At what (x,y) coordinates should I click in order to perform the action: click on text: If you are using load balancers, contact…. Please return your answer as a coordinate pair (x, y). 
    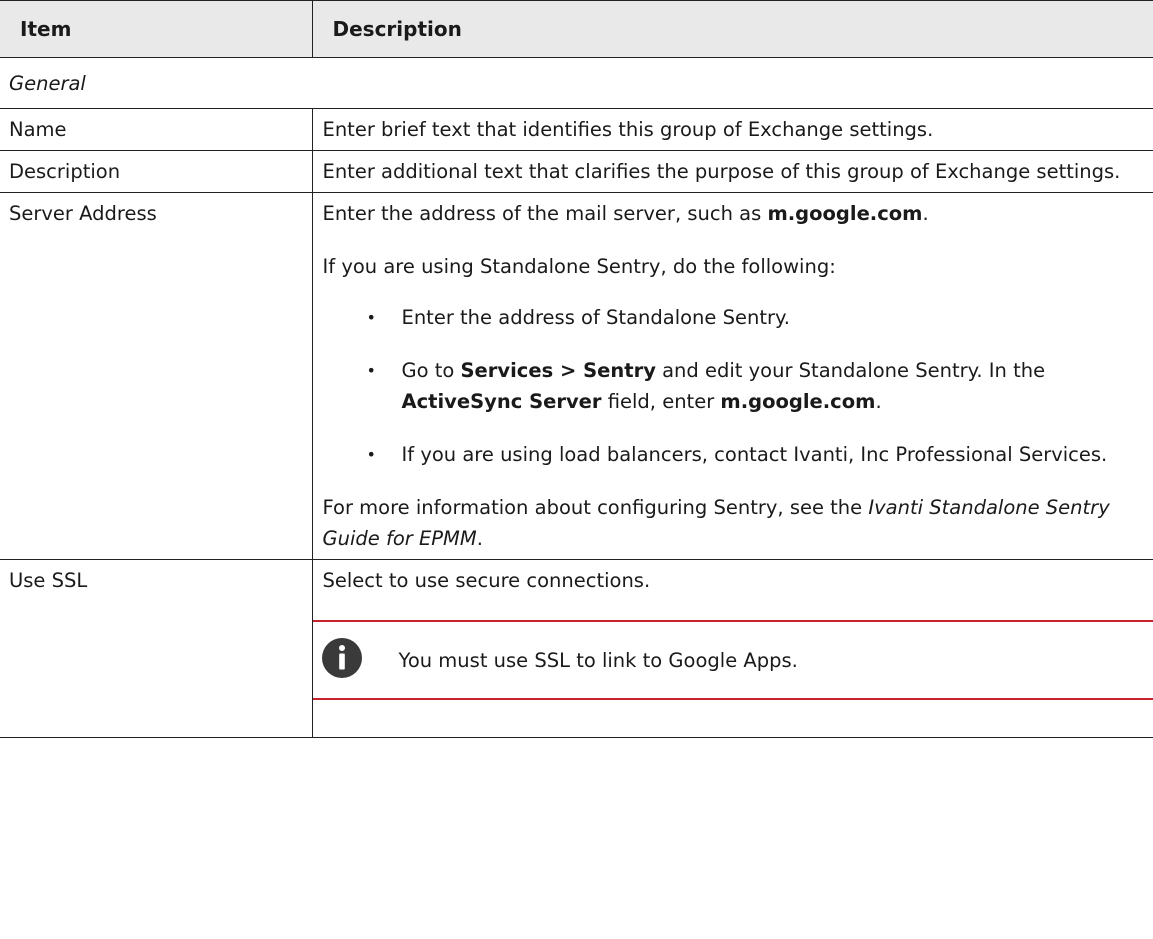
    Looking at the image, I should click on (754, 454).